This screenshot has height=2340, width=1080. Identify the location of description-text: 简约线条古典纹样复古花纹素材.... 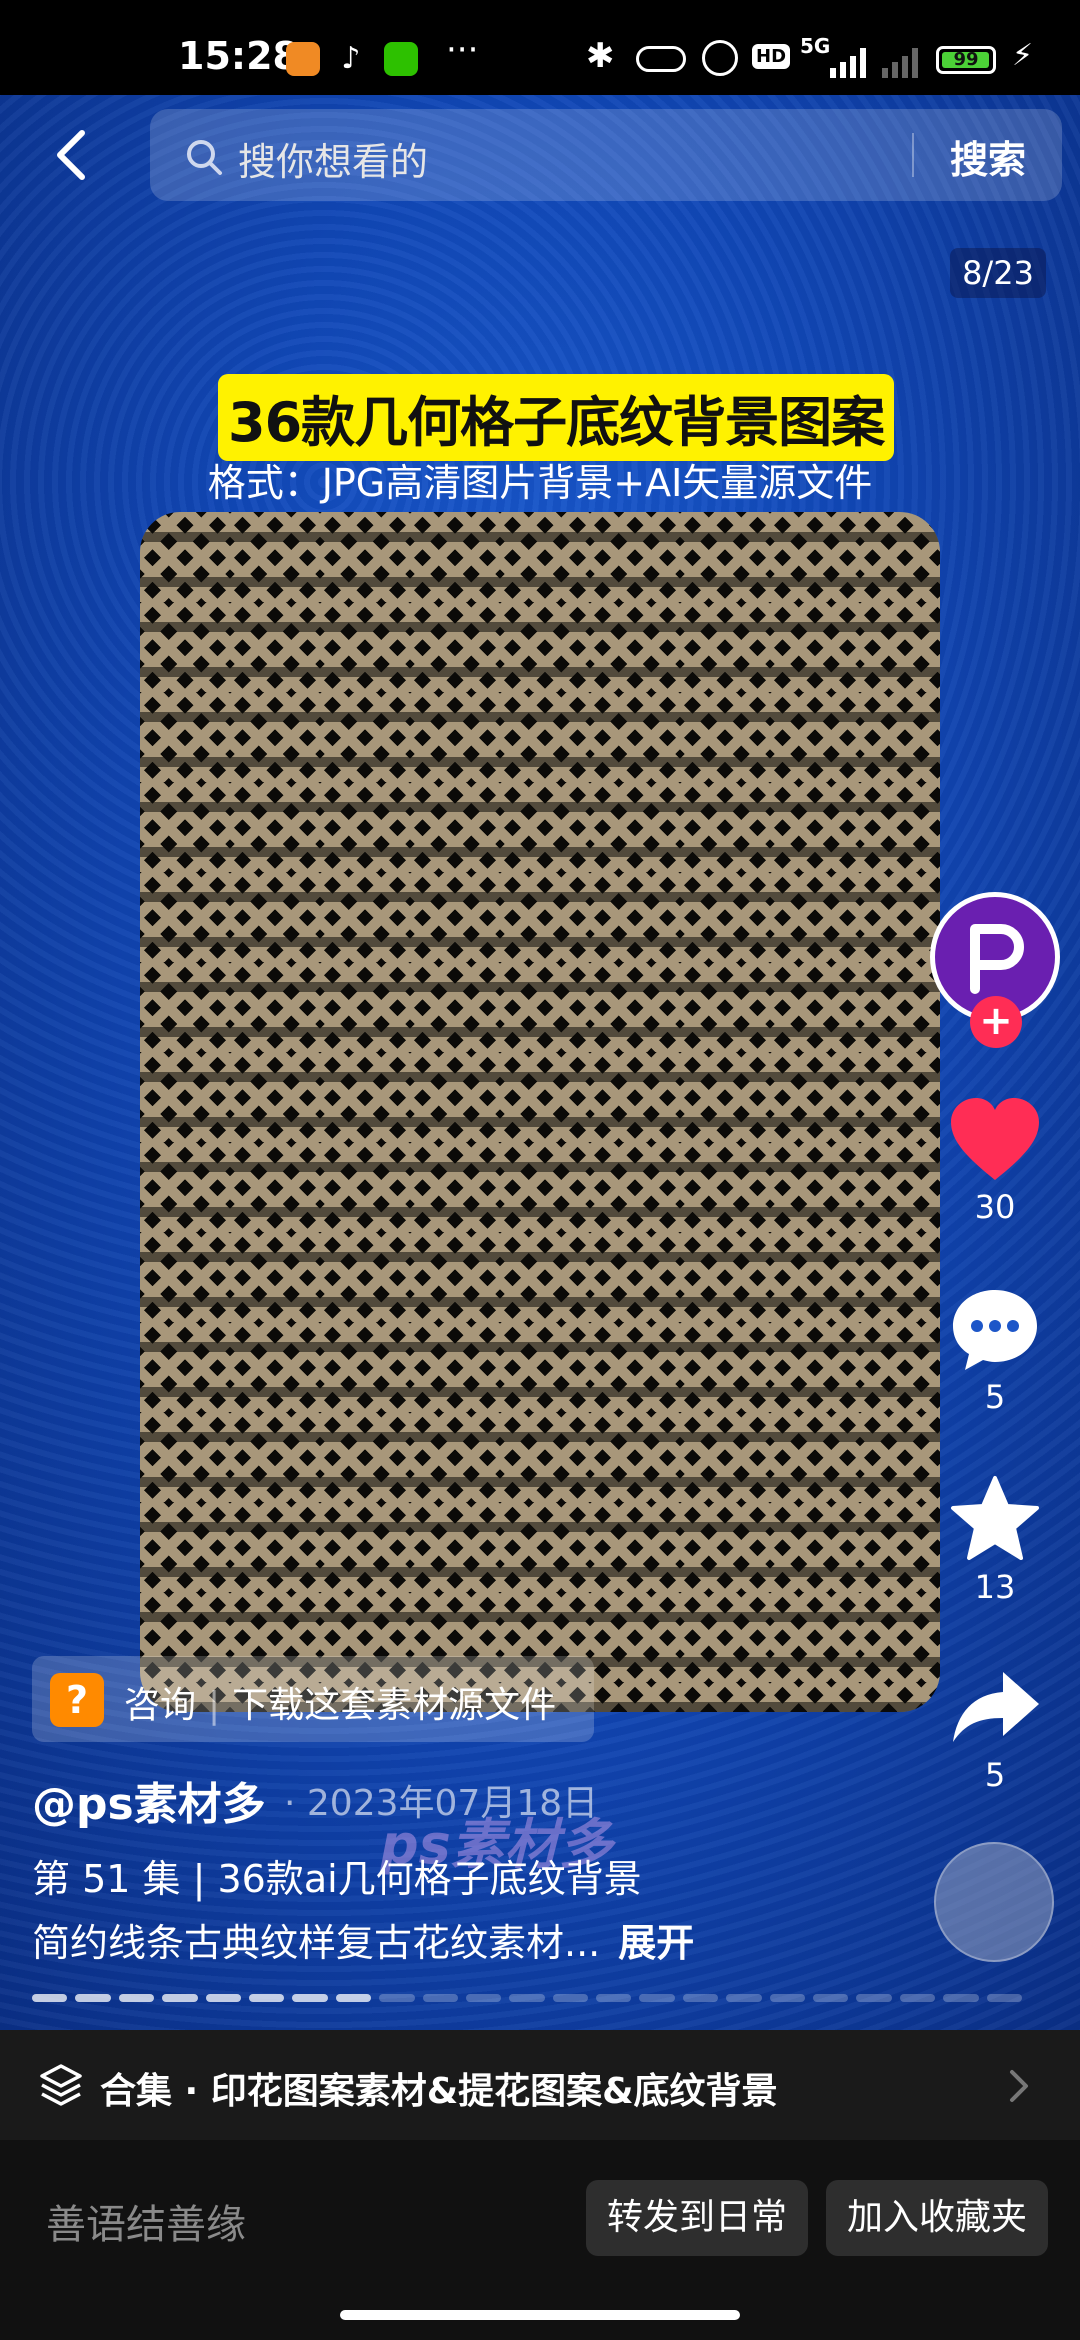
(316, 1943).